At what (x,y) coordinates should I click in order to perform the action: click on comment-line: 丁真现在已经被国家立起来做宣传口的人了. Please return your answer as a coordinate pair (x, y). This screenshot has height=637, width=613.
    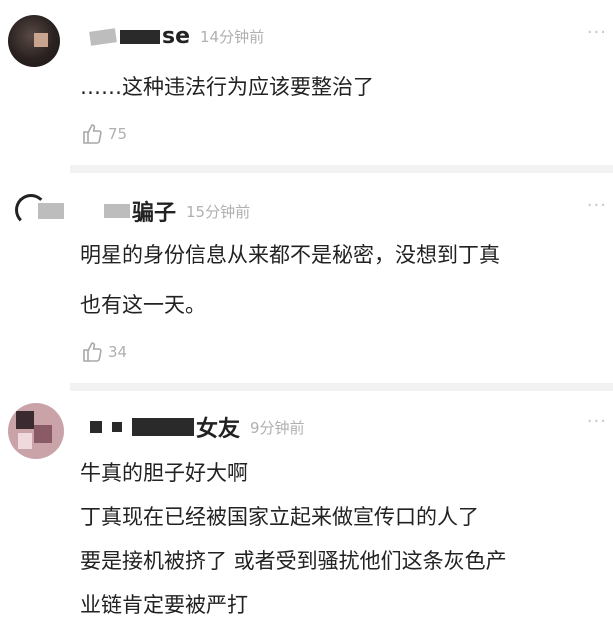
    Looking at the image, I should click on (279, 517).